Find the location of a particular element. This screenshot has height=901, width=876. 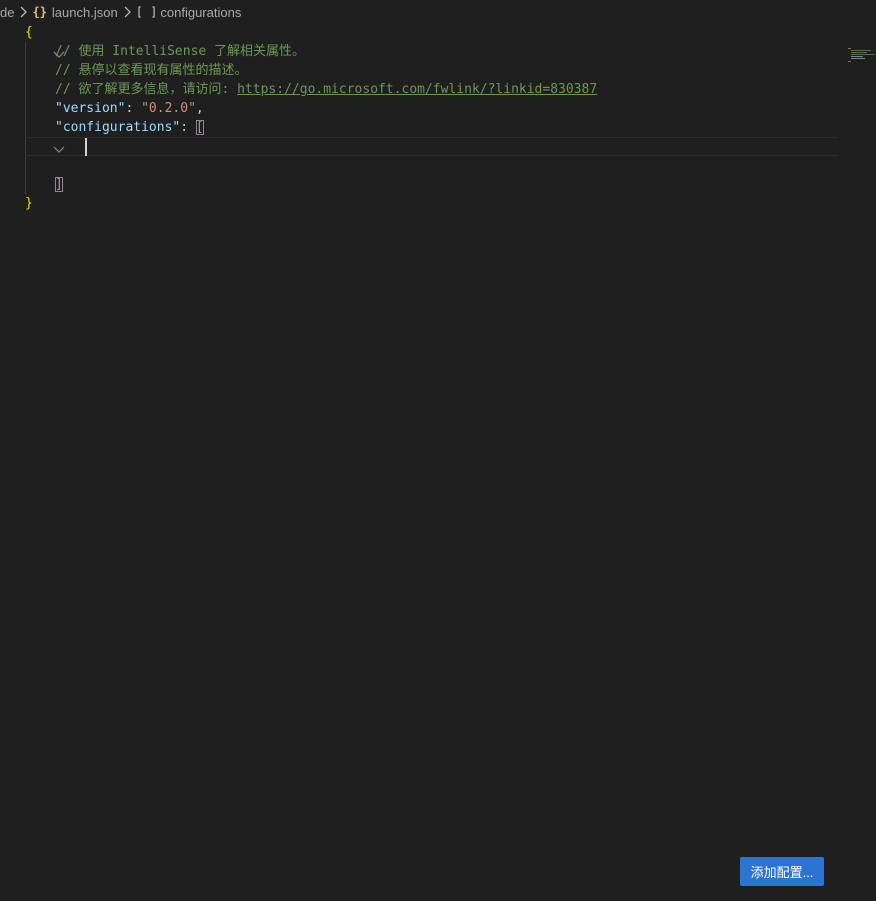

breadcrumb-folder: de is located at coordinates (7, 12).